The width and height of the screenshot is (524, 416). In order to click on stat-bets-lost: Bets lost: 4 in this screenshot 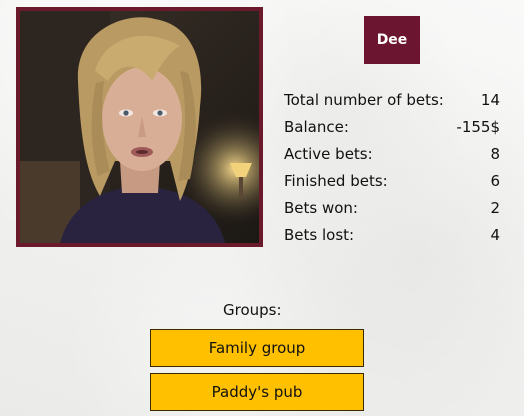, I will do `click(392, 234)`.